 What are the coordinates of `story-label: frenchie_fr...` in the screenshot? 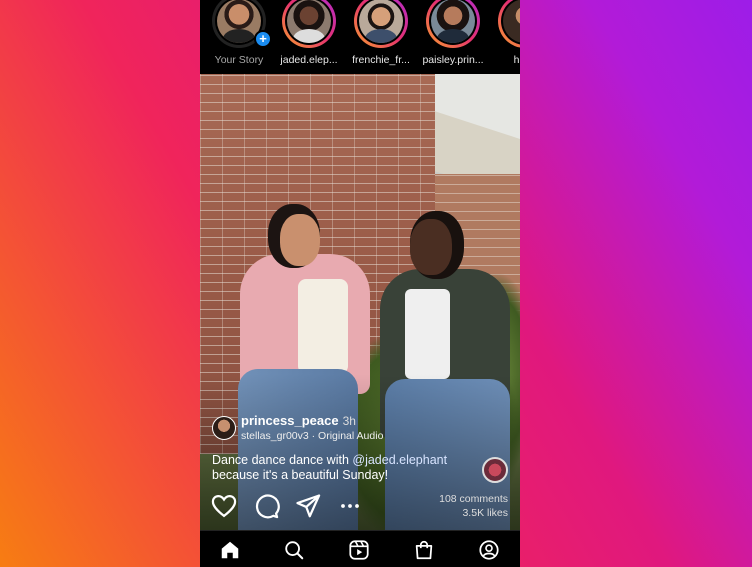 It's located at (381, 60).